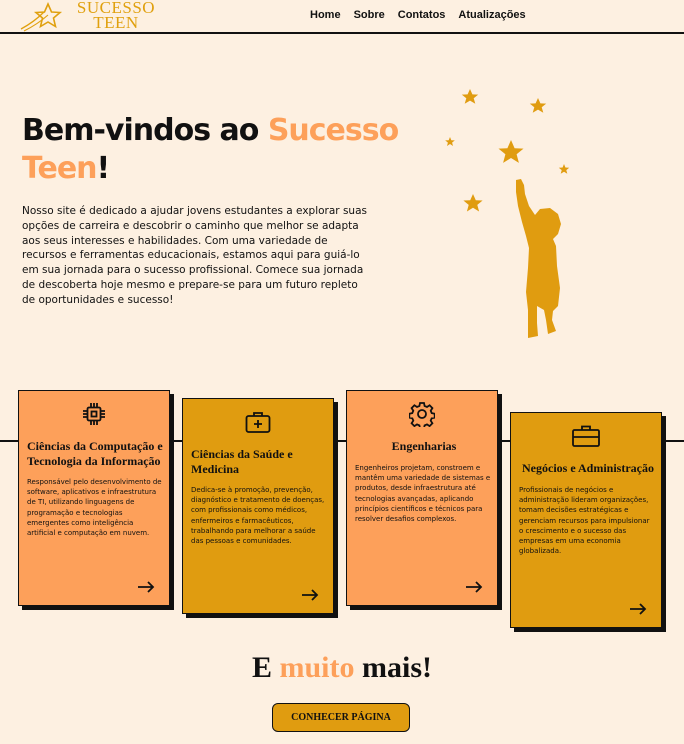  I want to click on more-accent: muito, so click(317, 667).